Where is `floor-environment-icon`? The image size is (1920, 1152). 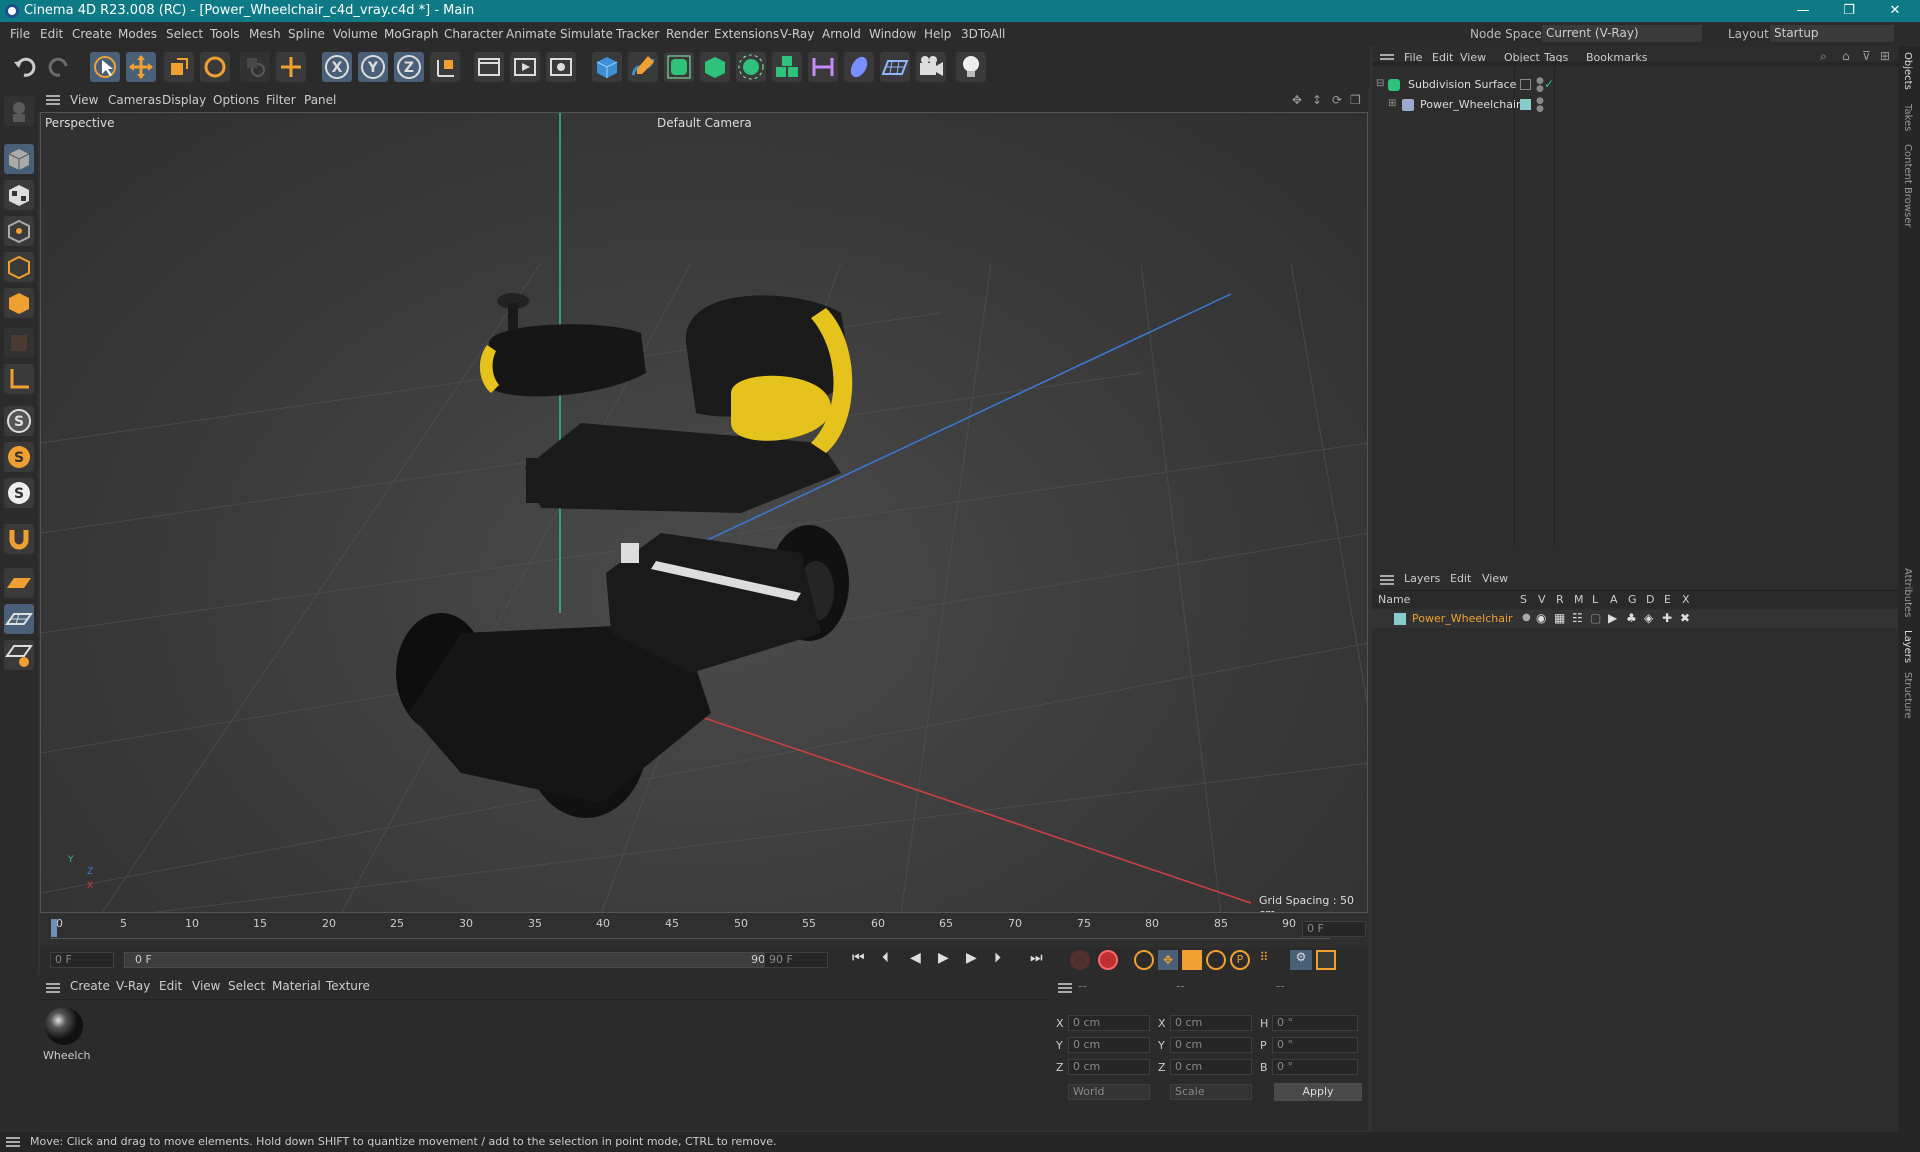 floor-environment-icon is located at coordinates (895, 67).